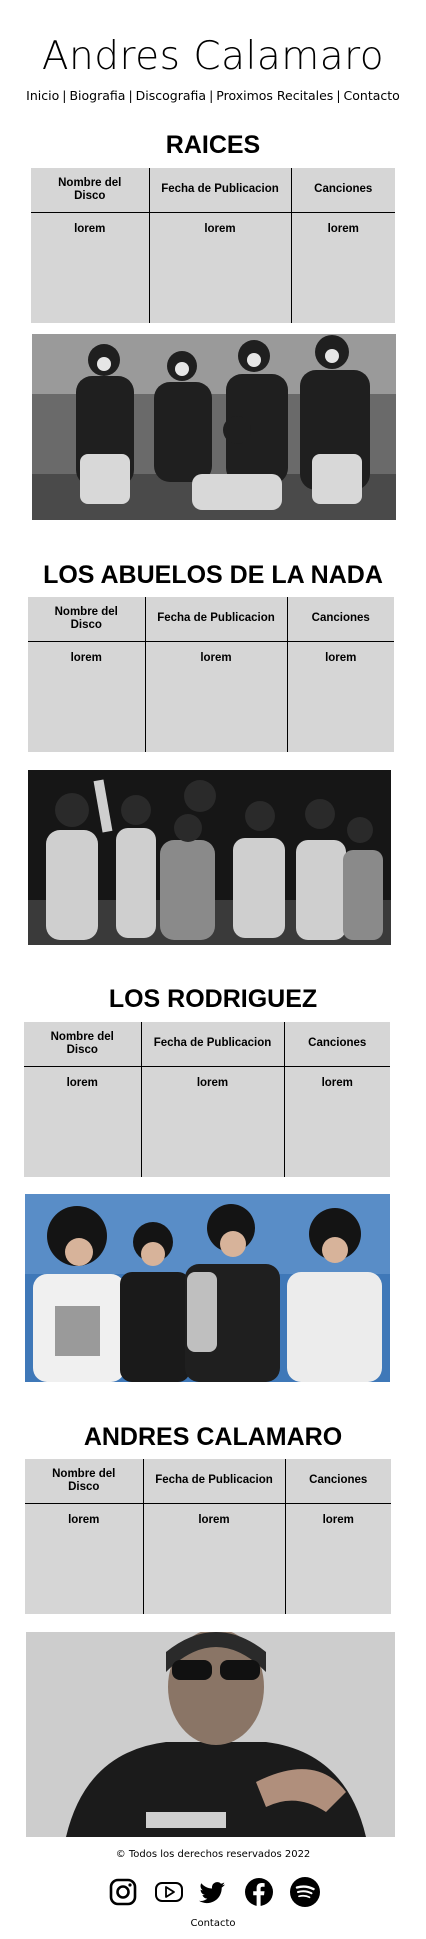 The image size is (426, 1939). I want to click on footer-contact-link: Contacto, so click(213, 1923).